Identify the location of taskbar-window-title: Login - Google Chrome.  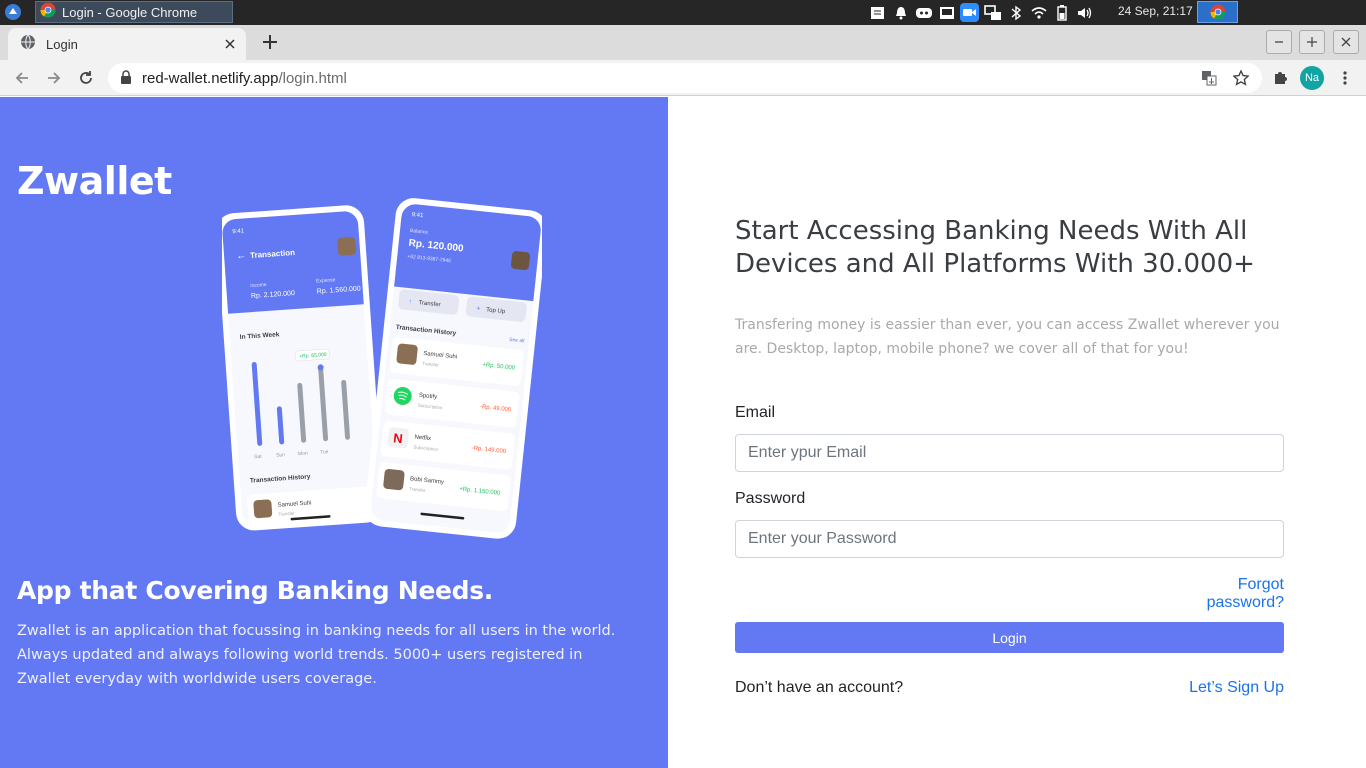
(130, 12).